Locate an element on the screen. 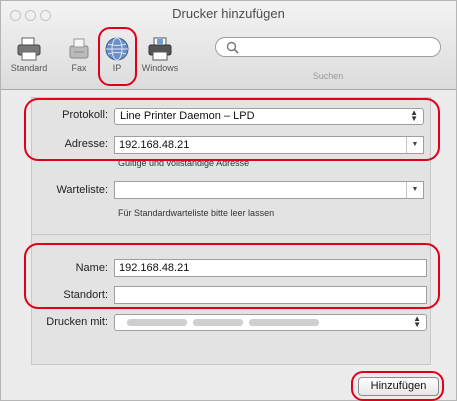 This screenshot has height=401, width=457. printer-icon is located at coordinates (29, 49).